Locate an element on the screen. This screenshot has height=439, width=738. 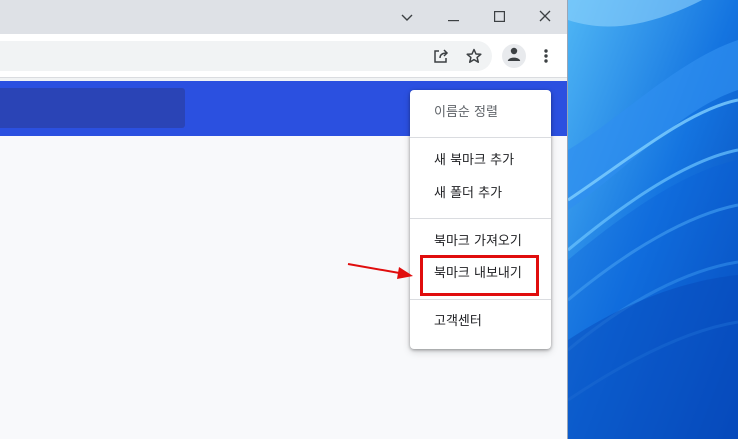
profile-button is located at coordinates (514, 56).